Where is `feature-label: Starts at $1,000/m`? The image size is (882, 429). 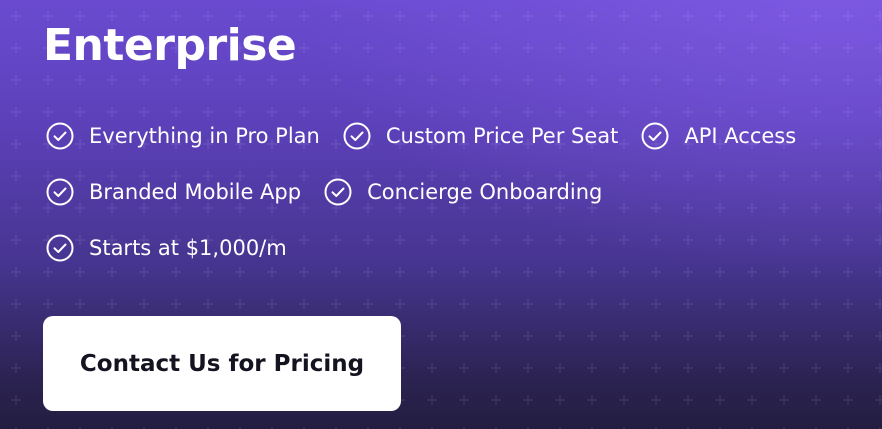 feature-label: Starts at $1,000/m is located at coordinates (188, 248).